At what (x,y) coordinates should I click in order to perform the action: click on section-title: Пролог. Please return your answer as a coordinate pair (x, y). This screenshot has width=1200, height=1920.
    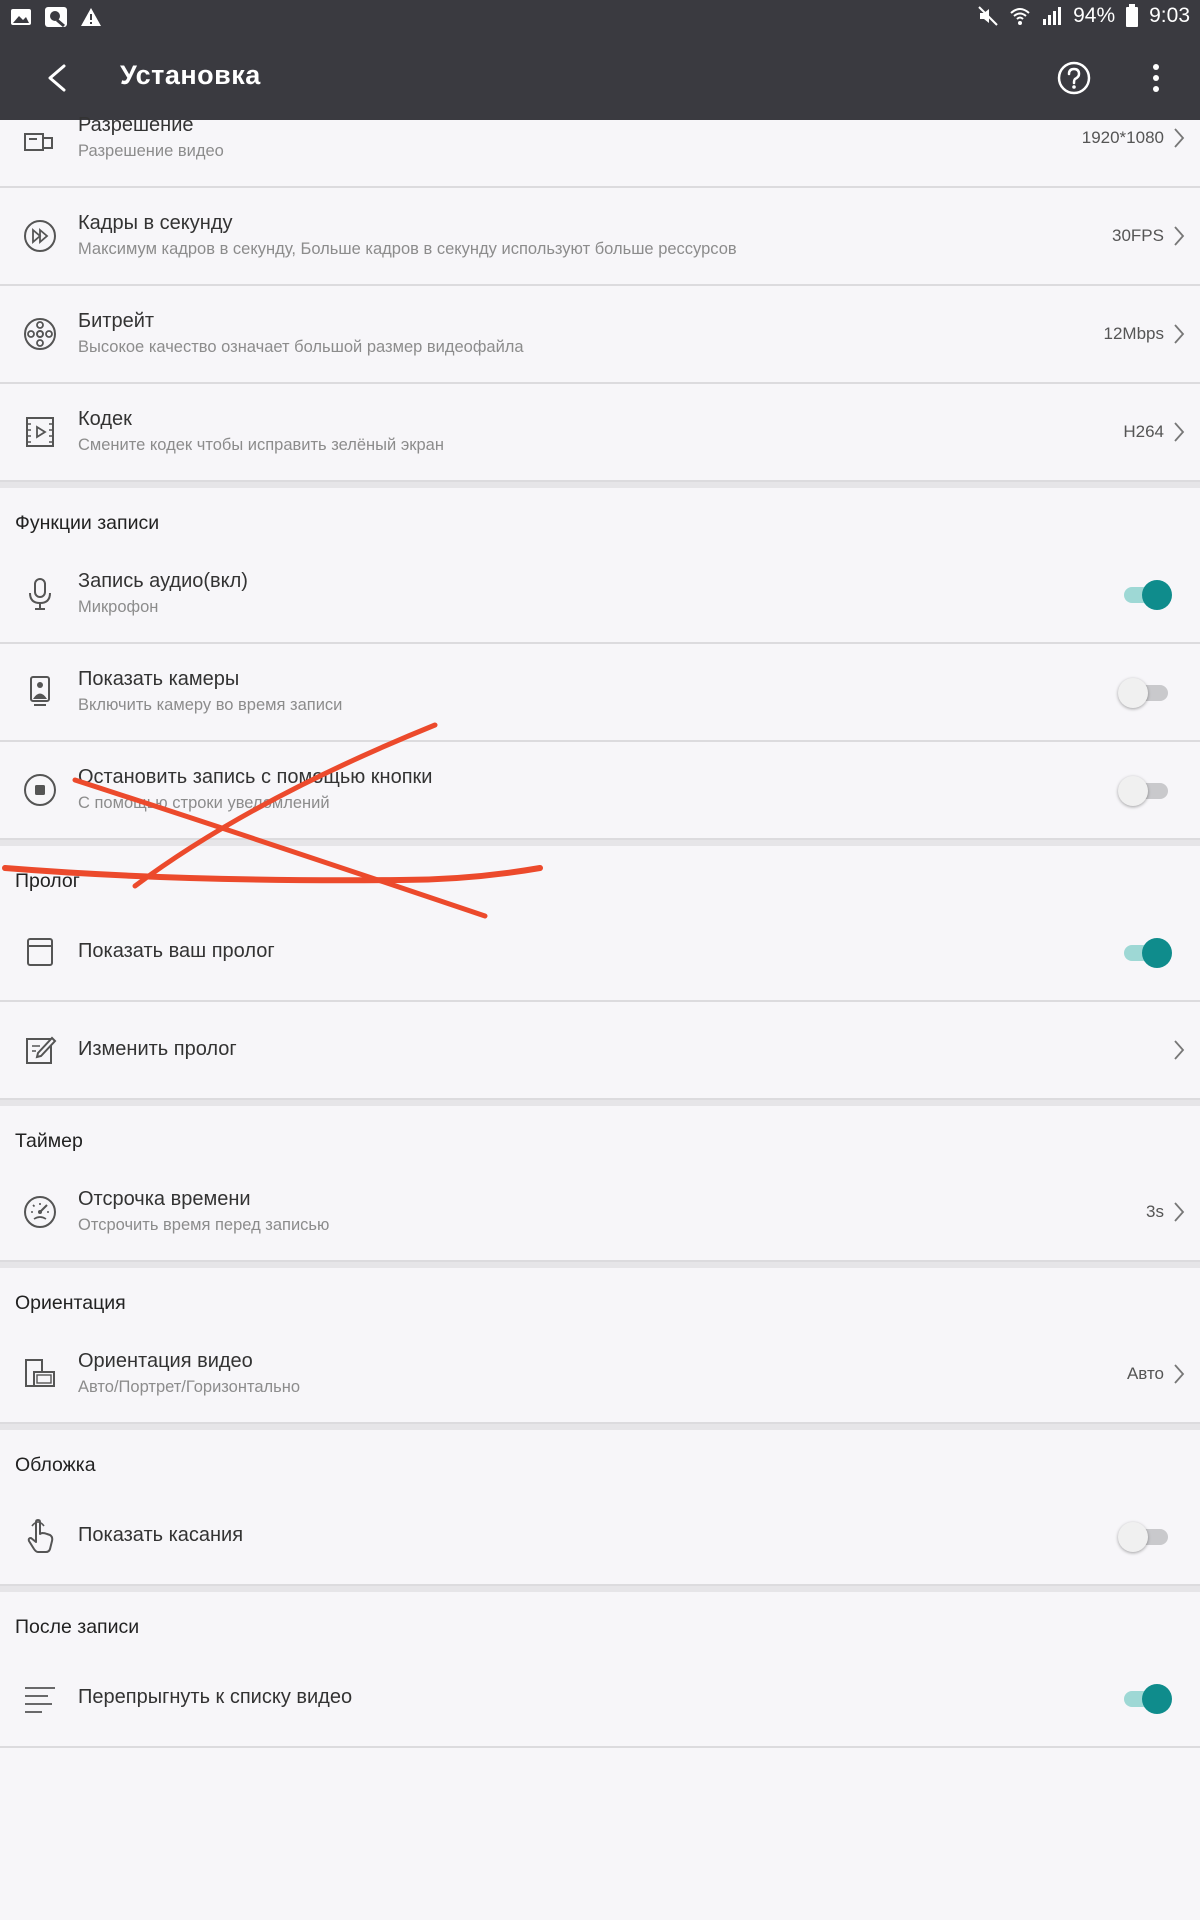
    Looking at the image, I should click on (47, 881).